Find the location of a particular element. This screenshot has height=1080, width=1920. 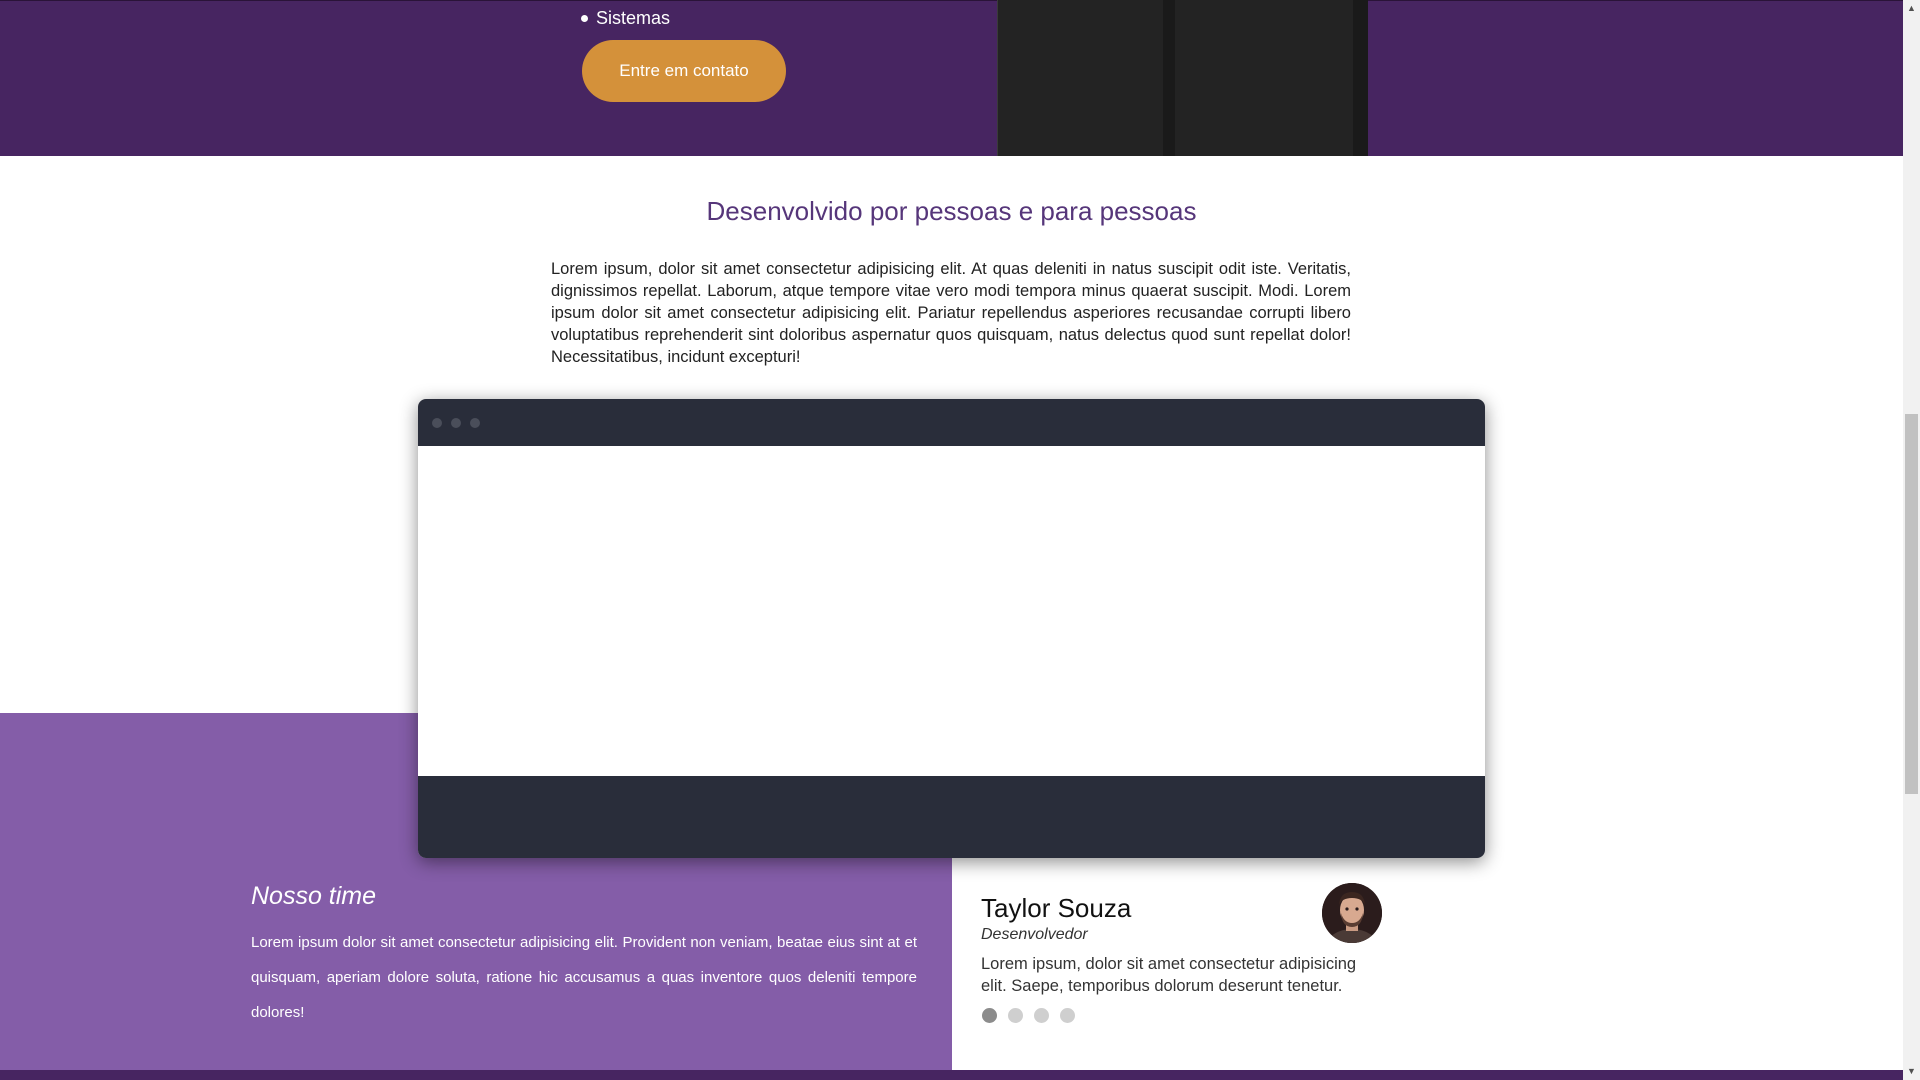

divider is located at coordinates (951, 0).